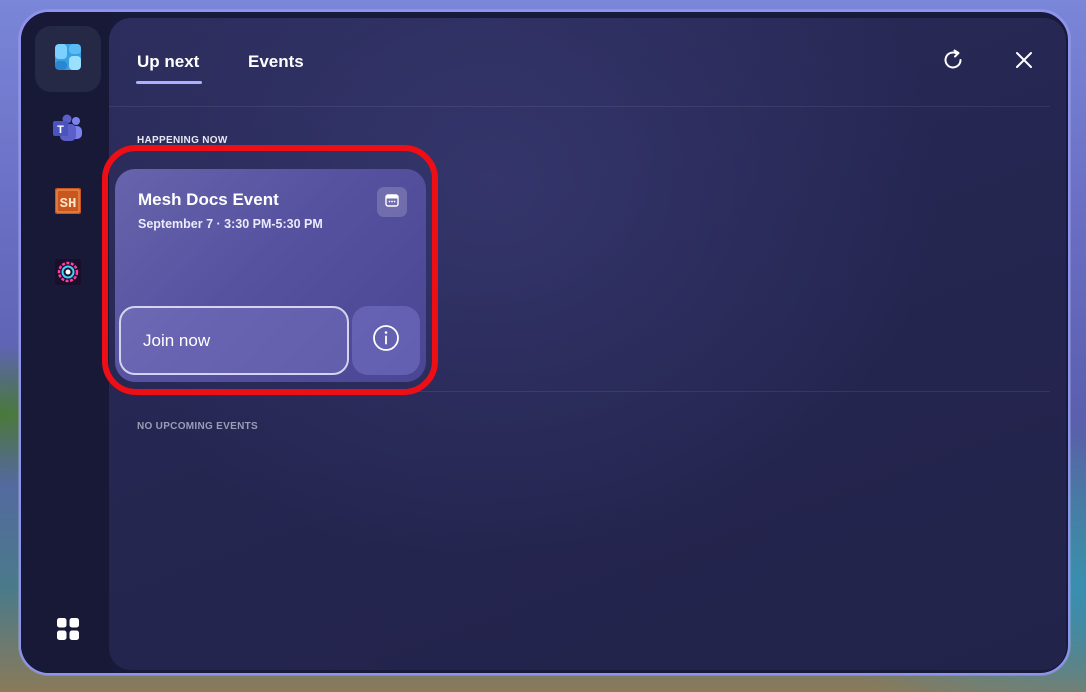  Describe the element at coordinates (169, 82) in the screenshot. I see `active-tab-indicator` at that location.